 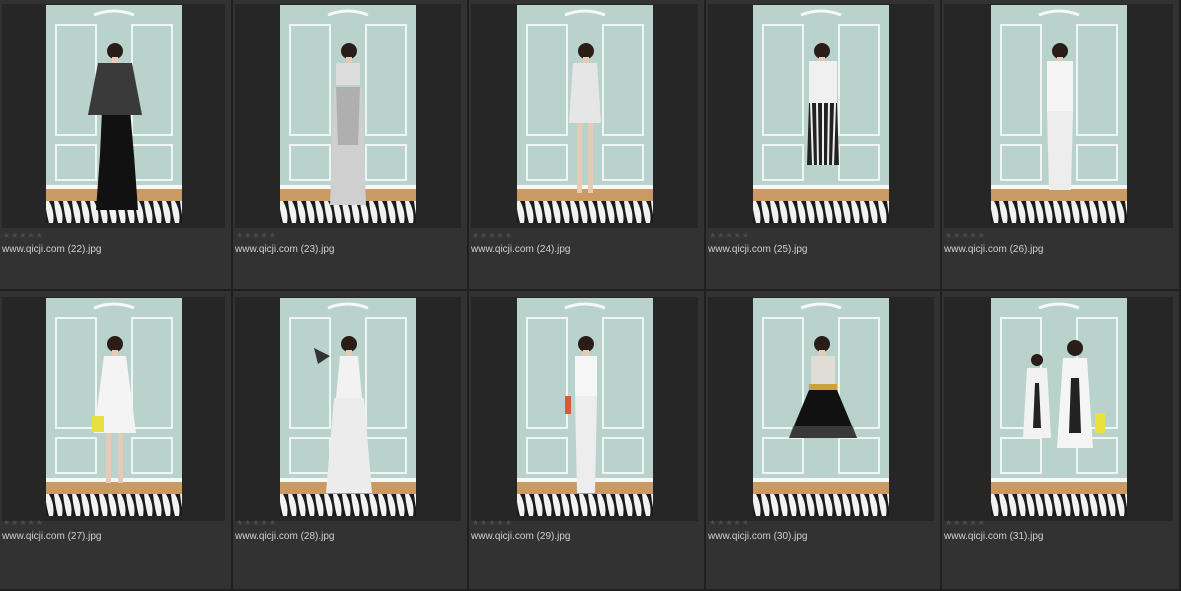 I want to click on thumbnail-cell: ★★★★★ www.qicji.com (31).jpg, so click(x=1061, y=441).